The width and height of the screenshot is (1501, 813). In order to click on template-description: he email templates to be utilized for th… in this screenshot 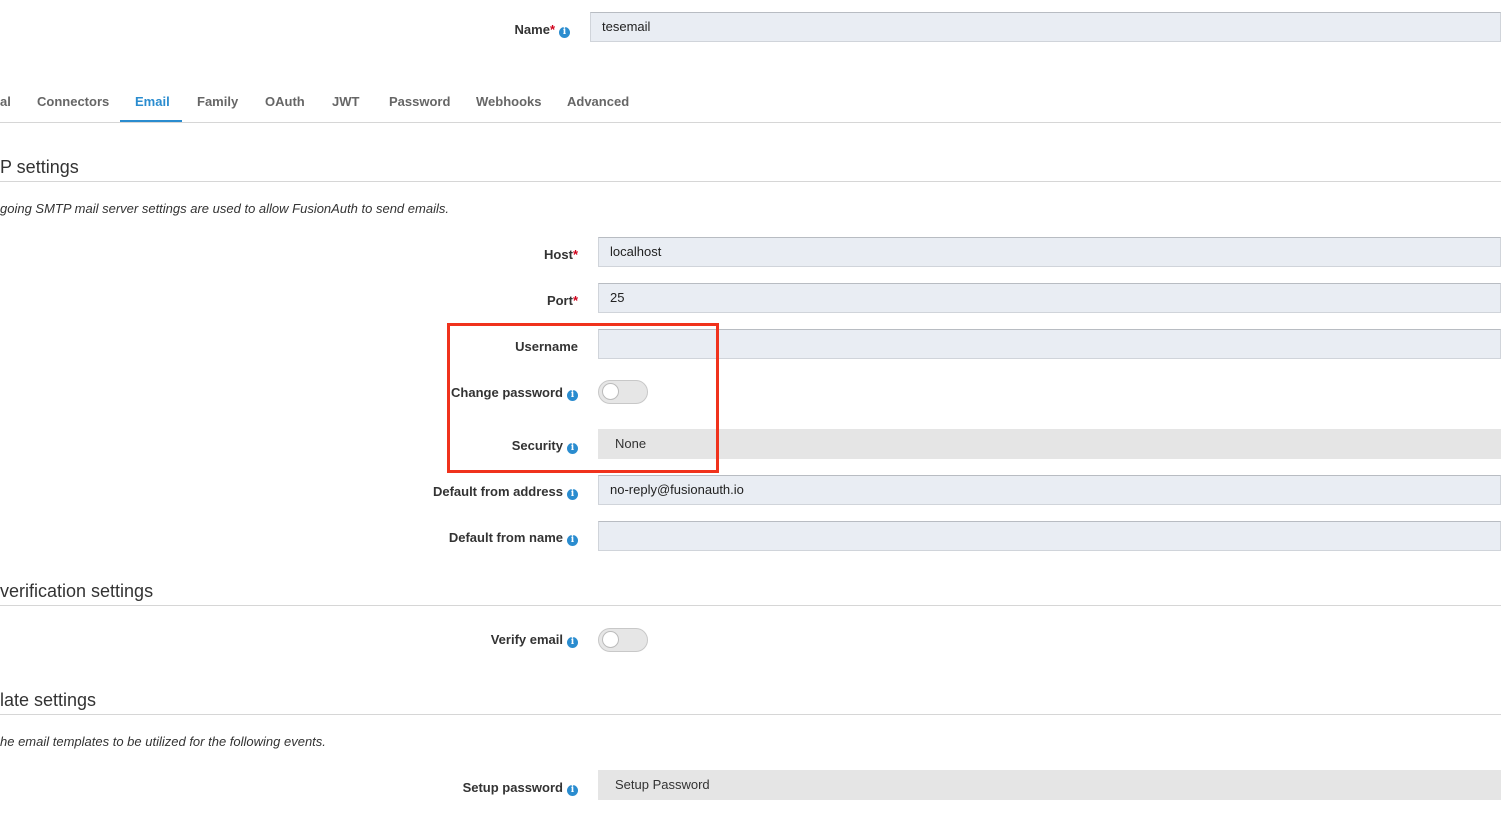, I will do `click(163, 741)`.